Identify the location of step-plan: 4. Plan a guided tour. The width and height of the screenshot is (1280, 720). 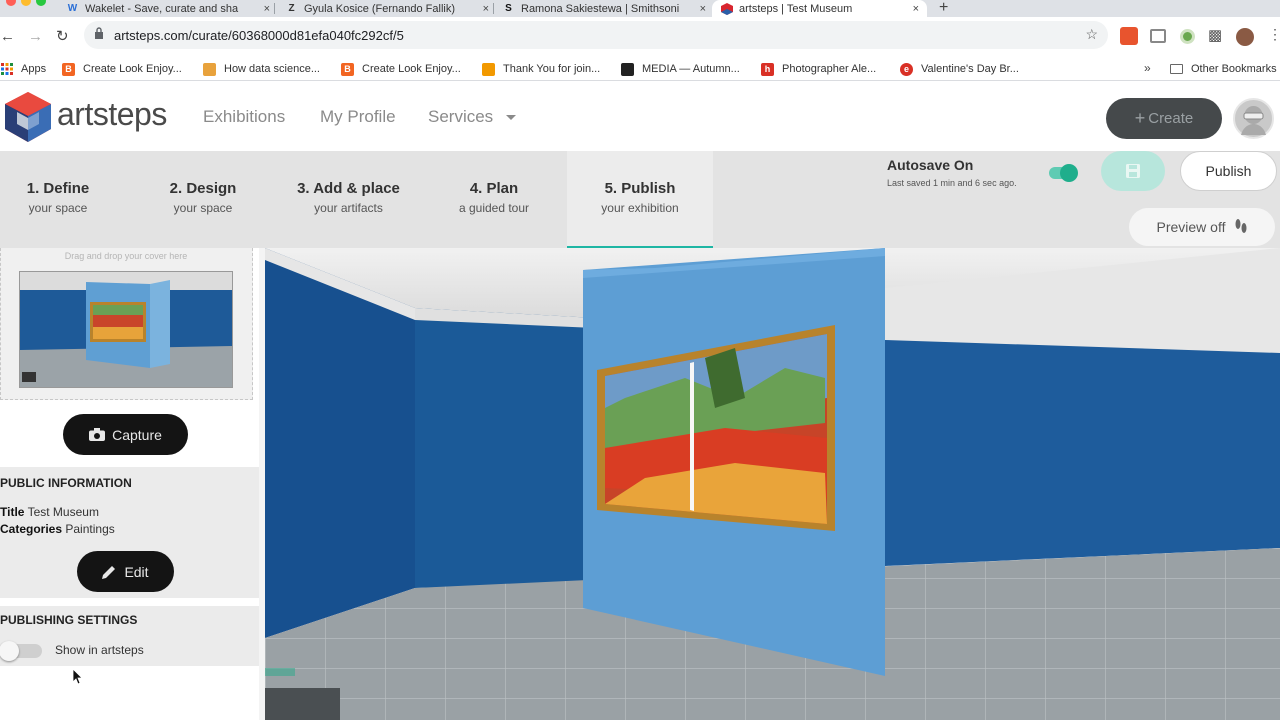
(494, 199).